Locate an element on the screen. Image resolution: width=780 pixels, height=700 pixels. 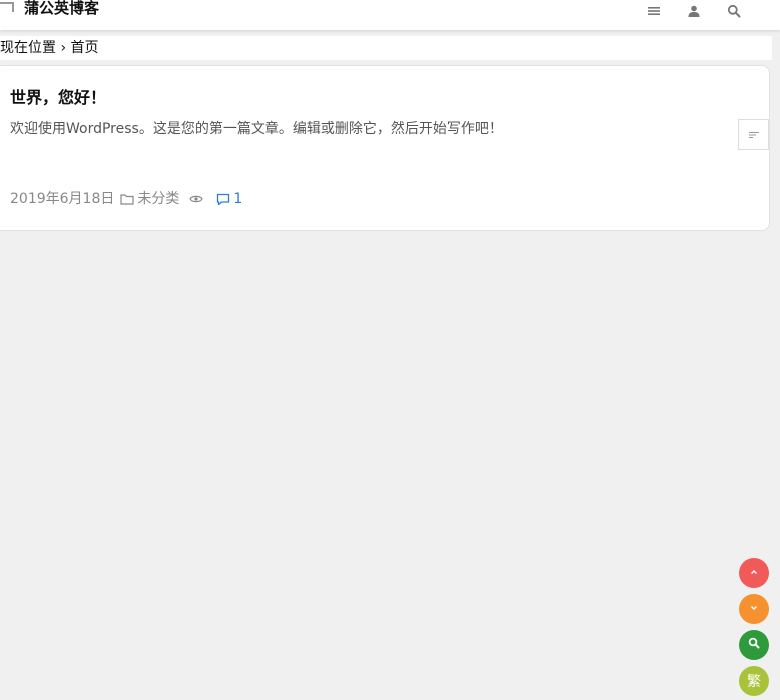
user-icon is located at coordinates (694, 11).